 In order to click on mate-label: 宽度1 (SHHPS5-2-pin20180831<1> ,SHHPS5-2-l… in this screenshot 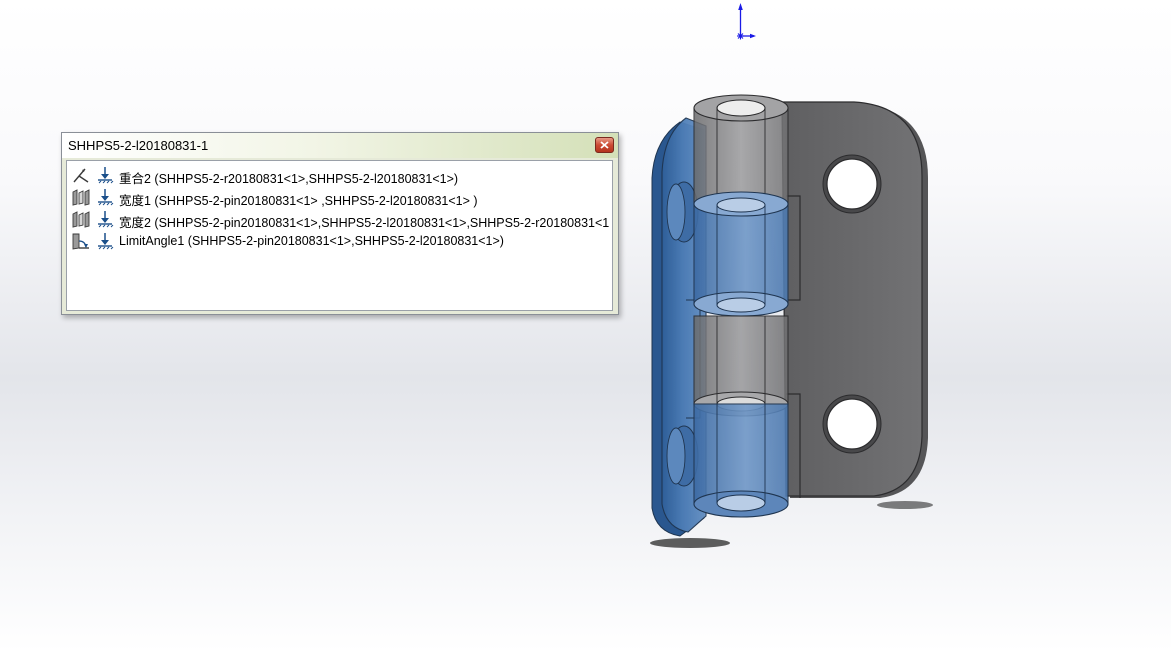, I will do `click(298, 201)`.